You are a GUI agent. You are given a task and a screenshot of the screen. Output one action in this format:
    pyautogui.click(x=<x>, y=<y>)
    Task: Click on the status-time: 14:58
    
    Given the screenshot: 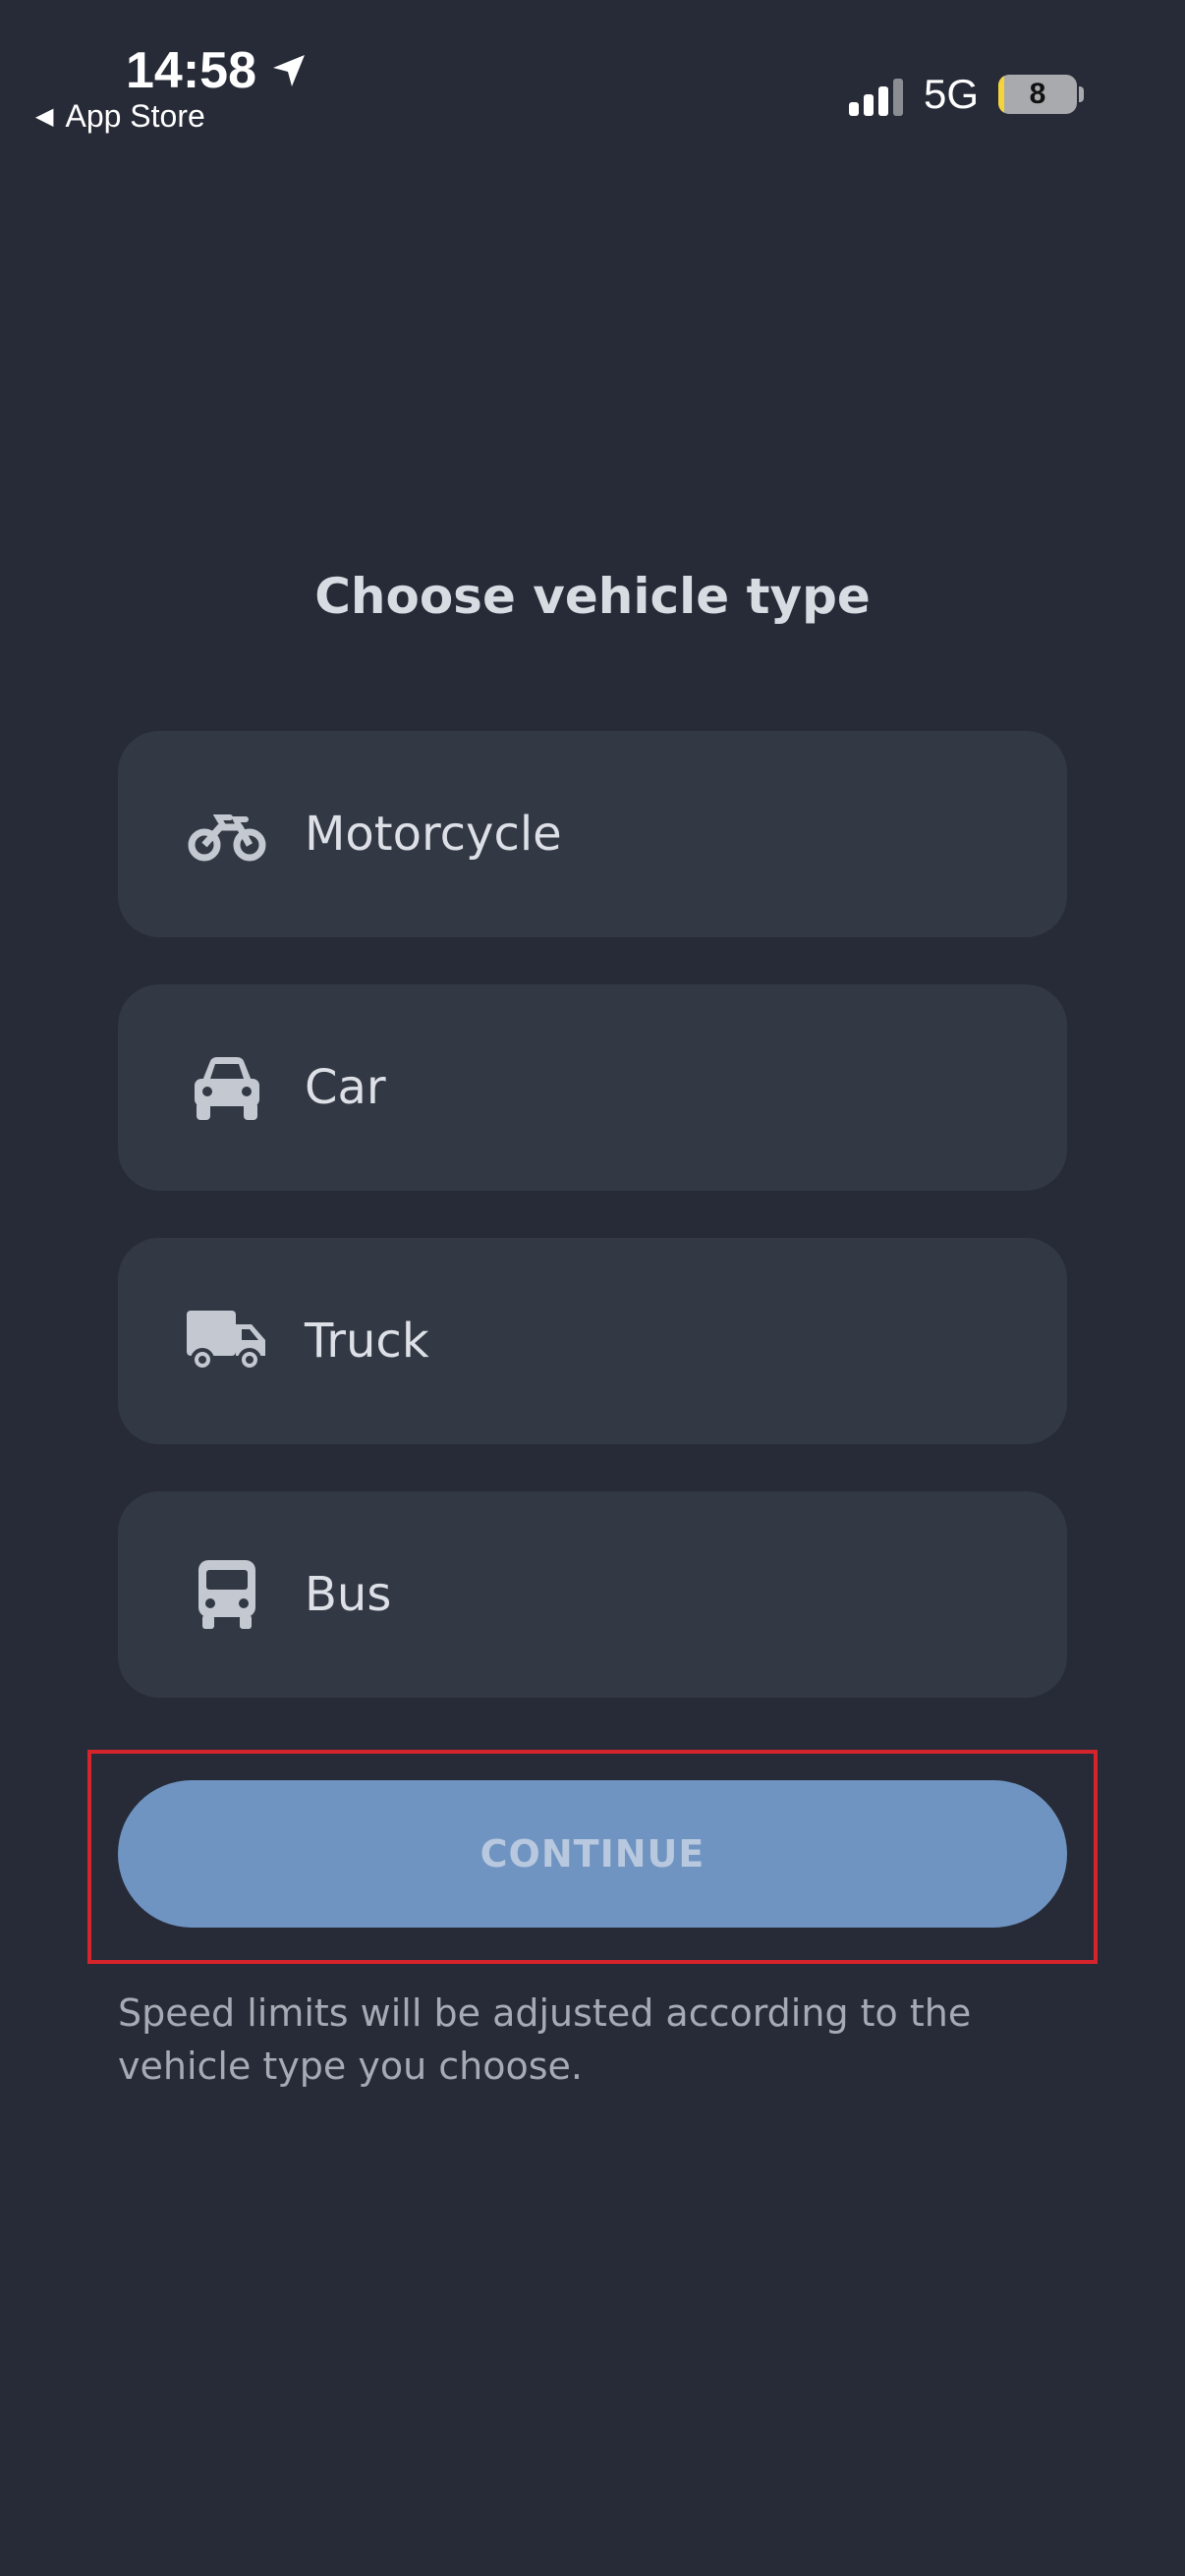 What is the action you would take?
    pyautogui.click(x=191, y=70)
    